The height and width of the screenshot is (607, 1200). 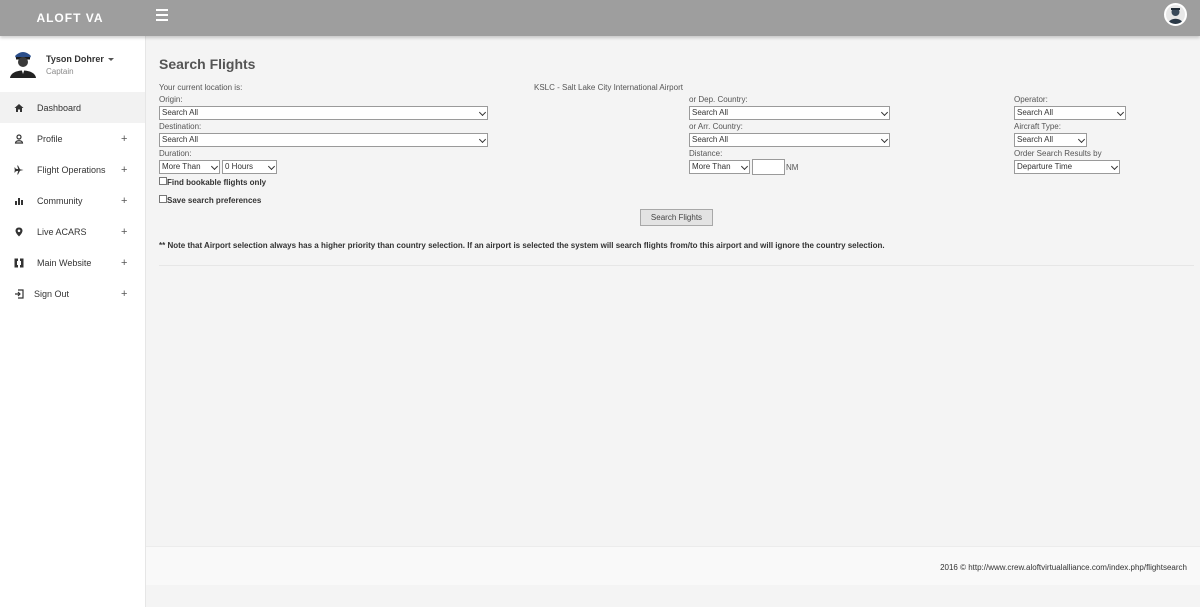 I want to click on duration-compare-select: More Than, so click(x=189, y=167).